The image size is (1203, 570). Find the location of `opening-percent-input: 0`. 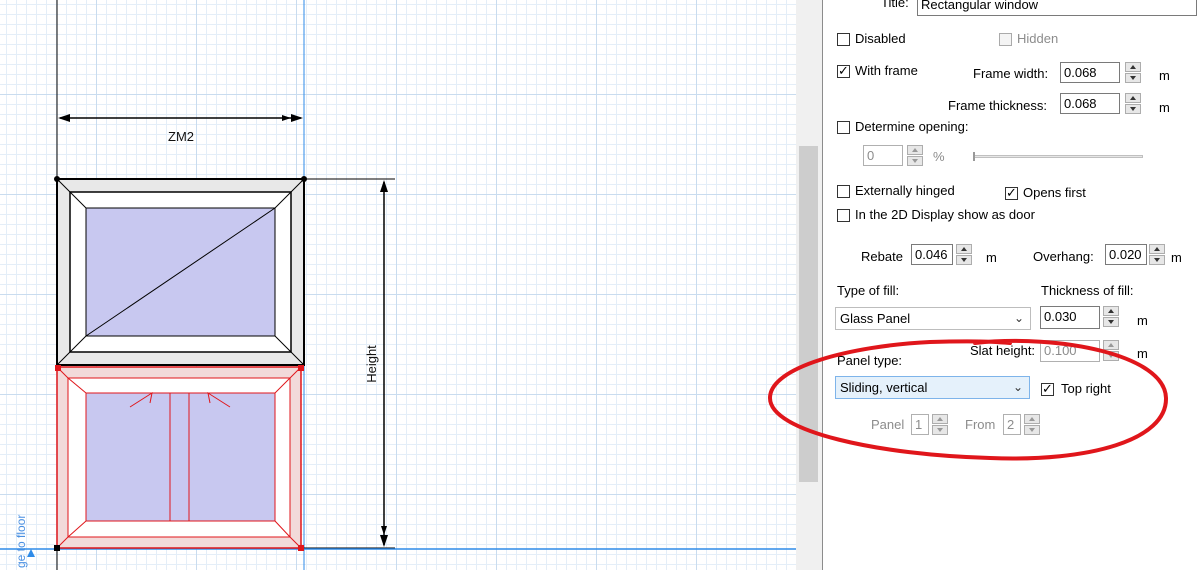

opening-percent-input: 0 is located at coordinates (883, 155).